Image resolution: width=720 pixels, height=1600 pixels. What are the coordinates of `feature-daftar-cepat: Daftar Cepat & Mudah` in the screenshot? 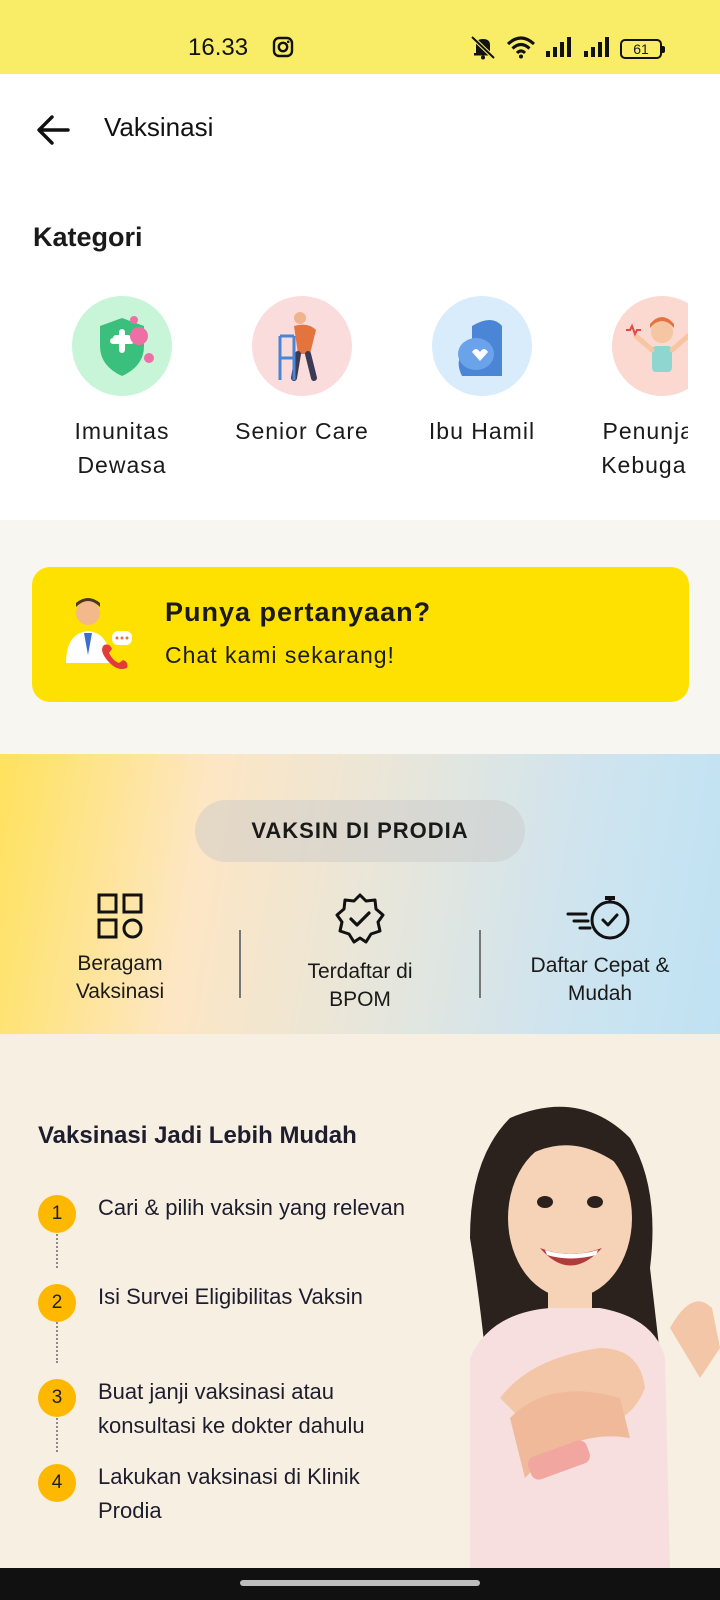 It's located at (600, 950).